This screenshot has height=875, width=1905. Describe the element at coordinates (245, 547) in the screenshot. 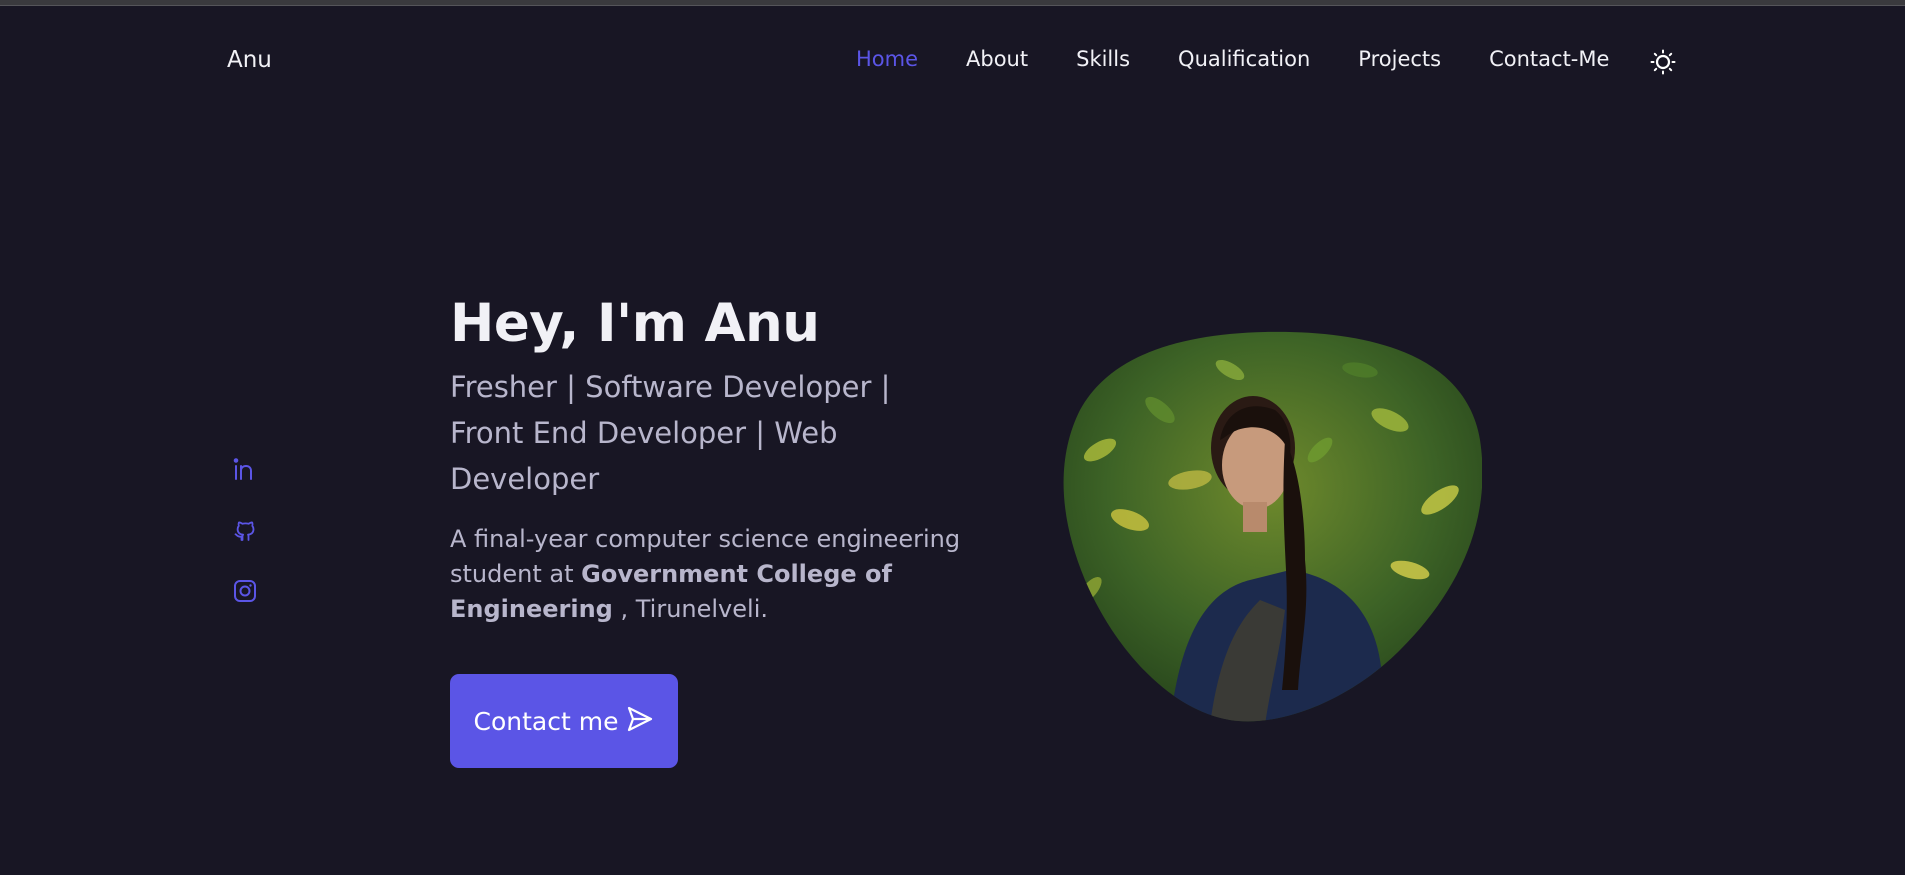

I see `social-links` at that location.